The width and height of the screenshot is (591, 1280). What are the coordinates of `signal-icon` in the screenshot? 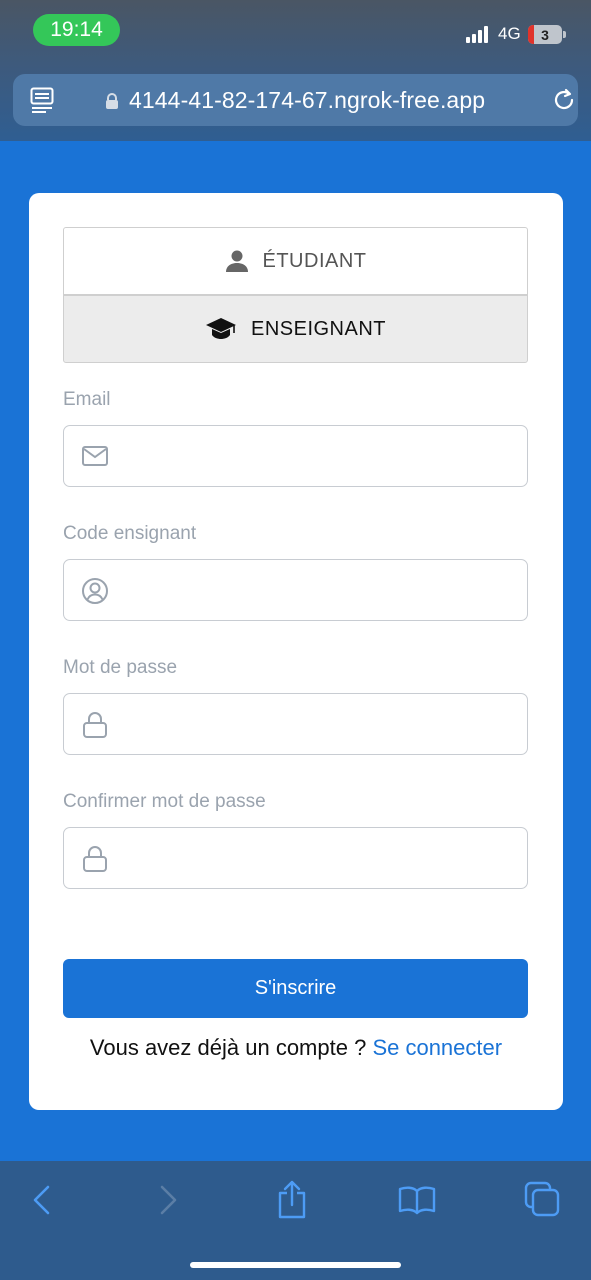 It's located at (477, 34).